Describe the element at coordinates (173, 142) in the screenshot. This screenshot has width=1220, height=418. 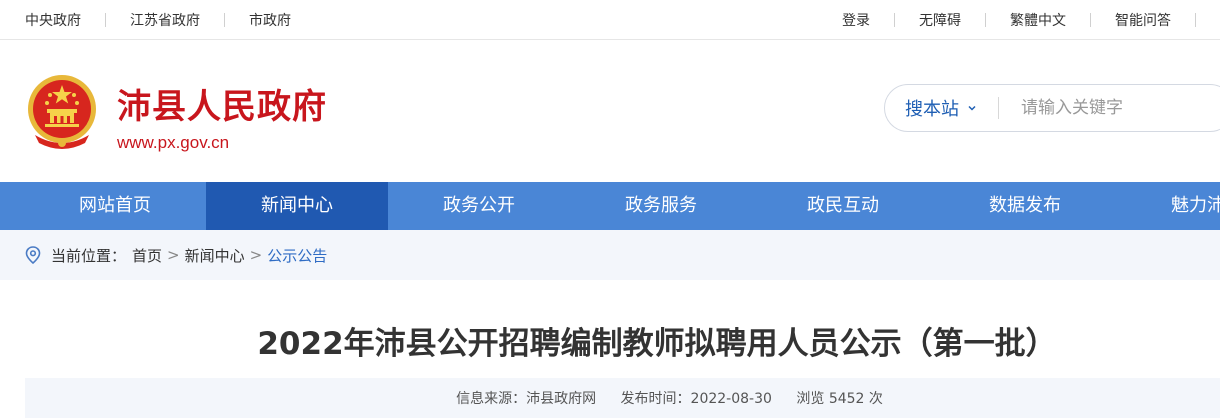
I see `site-url: www.px.gov.cn` at that location.